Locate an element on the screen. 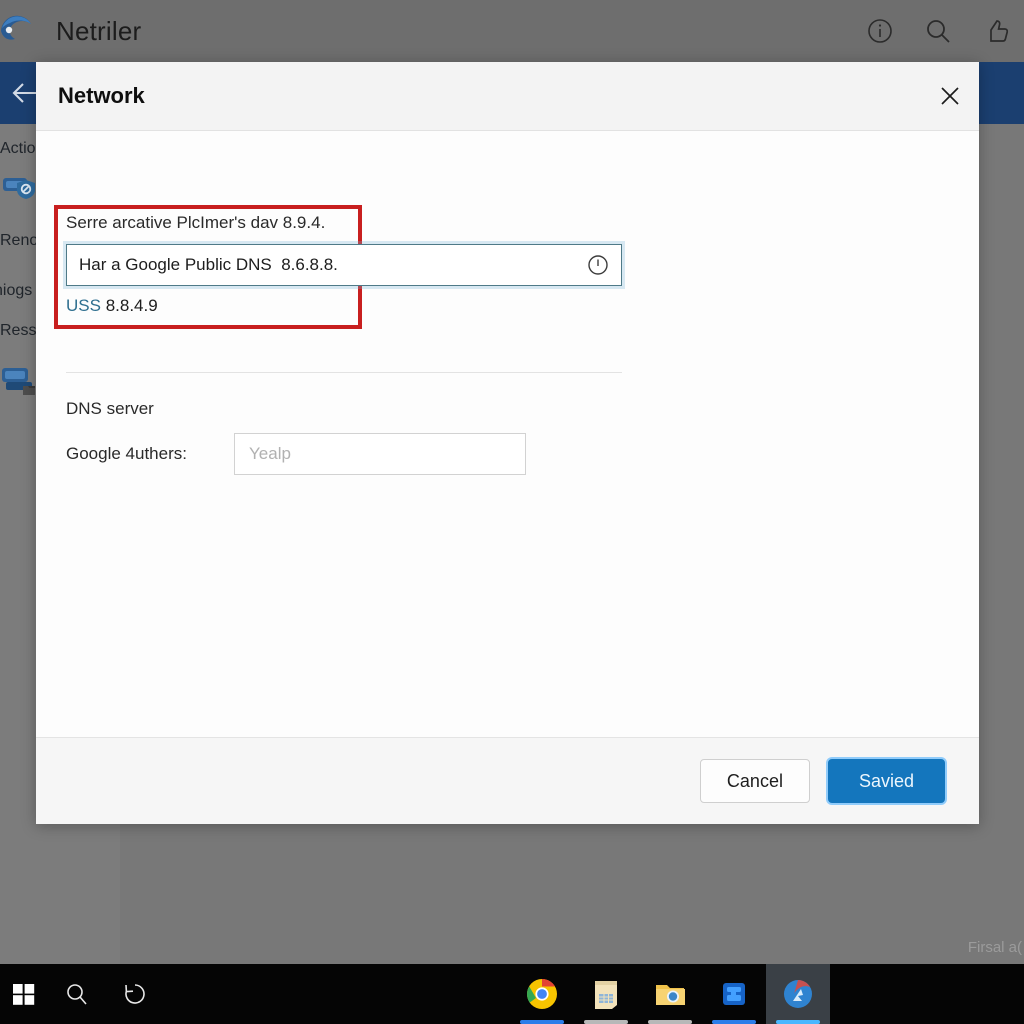 Image resolution: width=1024 pixels, height=1024 pixels. dns-server-section: DNS server Google 4uthers: is located at coordinates (346, 437).